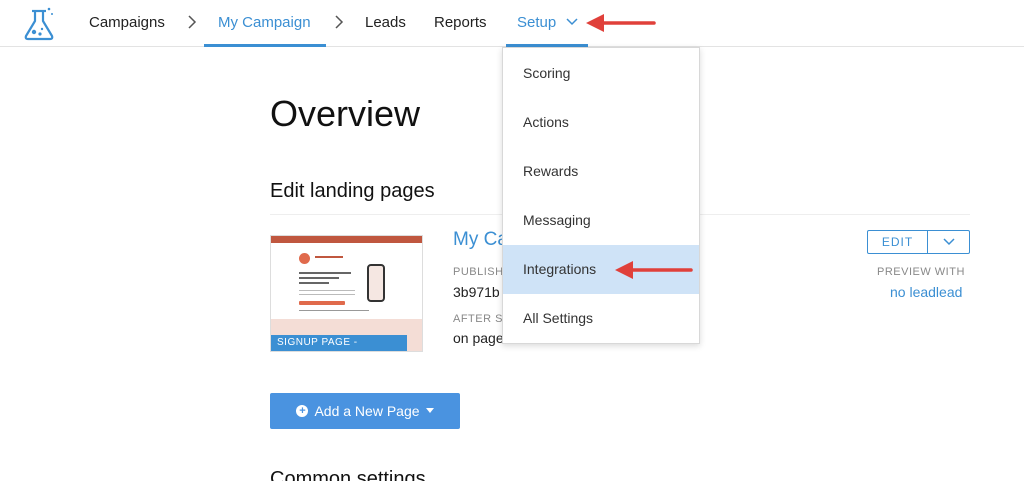 The width and height of the screenshot is (1024, 481). What do you see at coordinates (352, 191) in the screenshot?
I see `section-title-landing-pages: Edit landing pages` at bounding box center [352, 191].